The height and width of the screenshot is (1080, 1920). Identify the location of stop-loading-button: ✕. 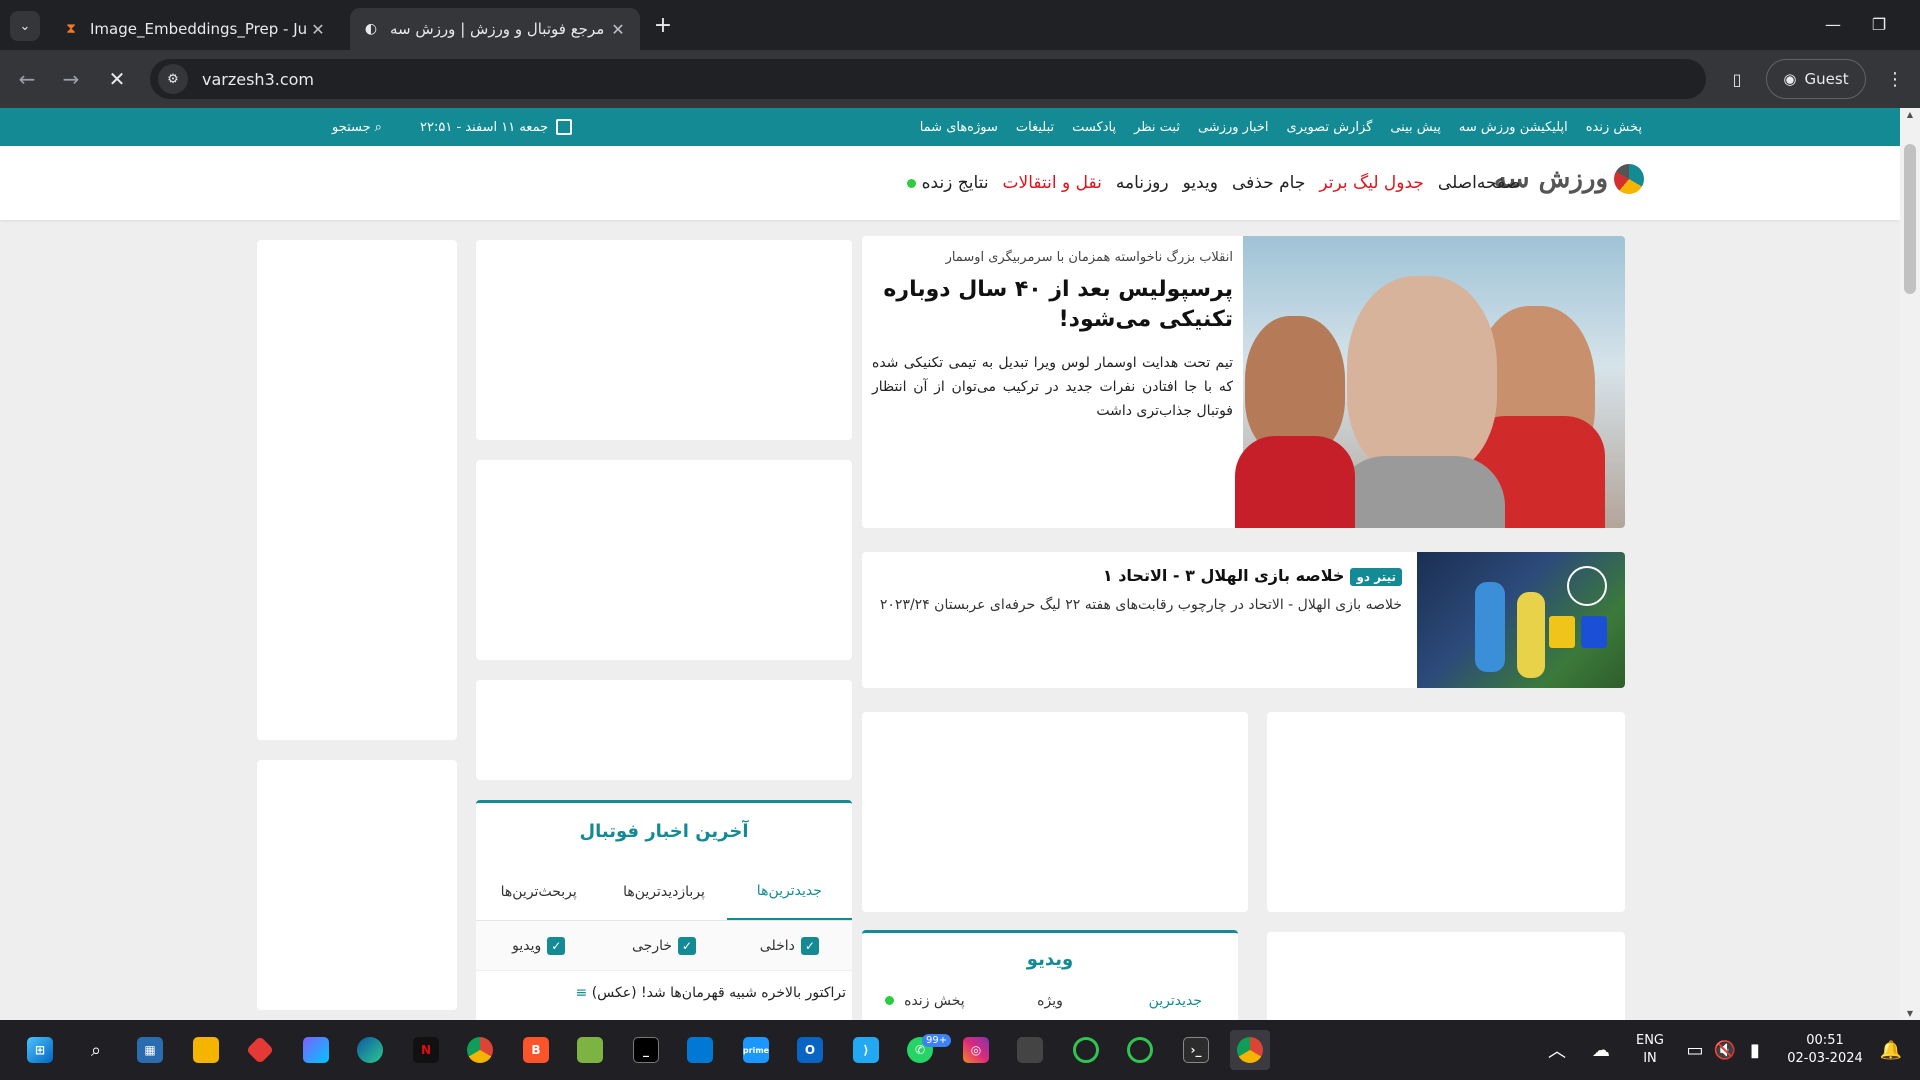
(117, 79).